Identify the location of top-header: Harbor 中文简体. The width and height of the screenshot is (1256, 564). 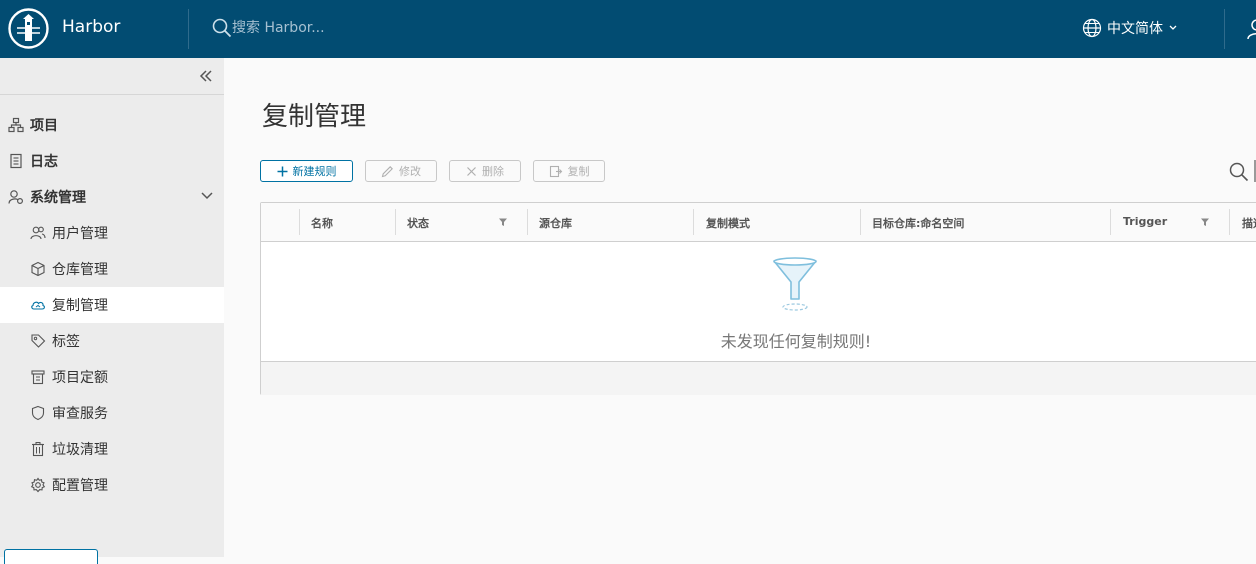
(628, 29).